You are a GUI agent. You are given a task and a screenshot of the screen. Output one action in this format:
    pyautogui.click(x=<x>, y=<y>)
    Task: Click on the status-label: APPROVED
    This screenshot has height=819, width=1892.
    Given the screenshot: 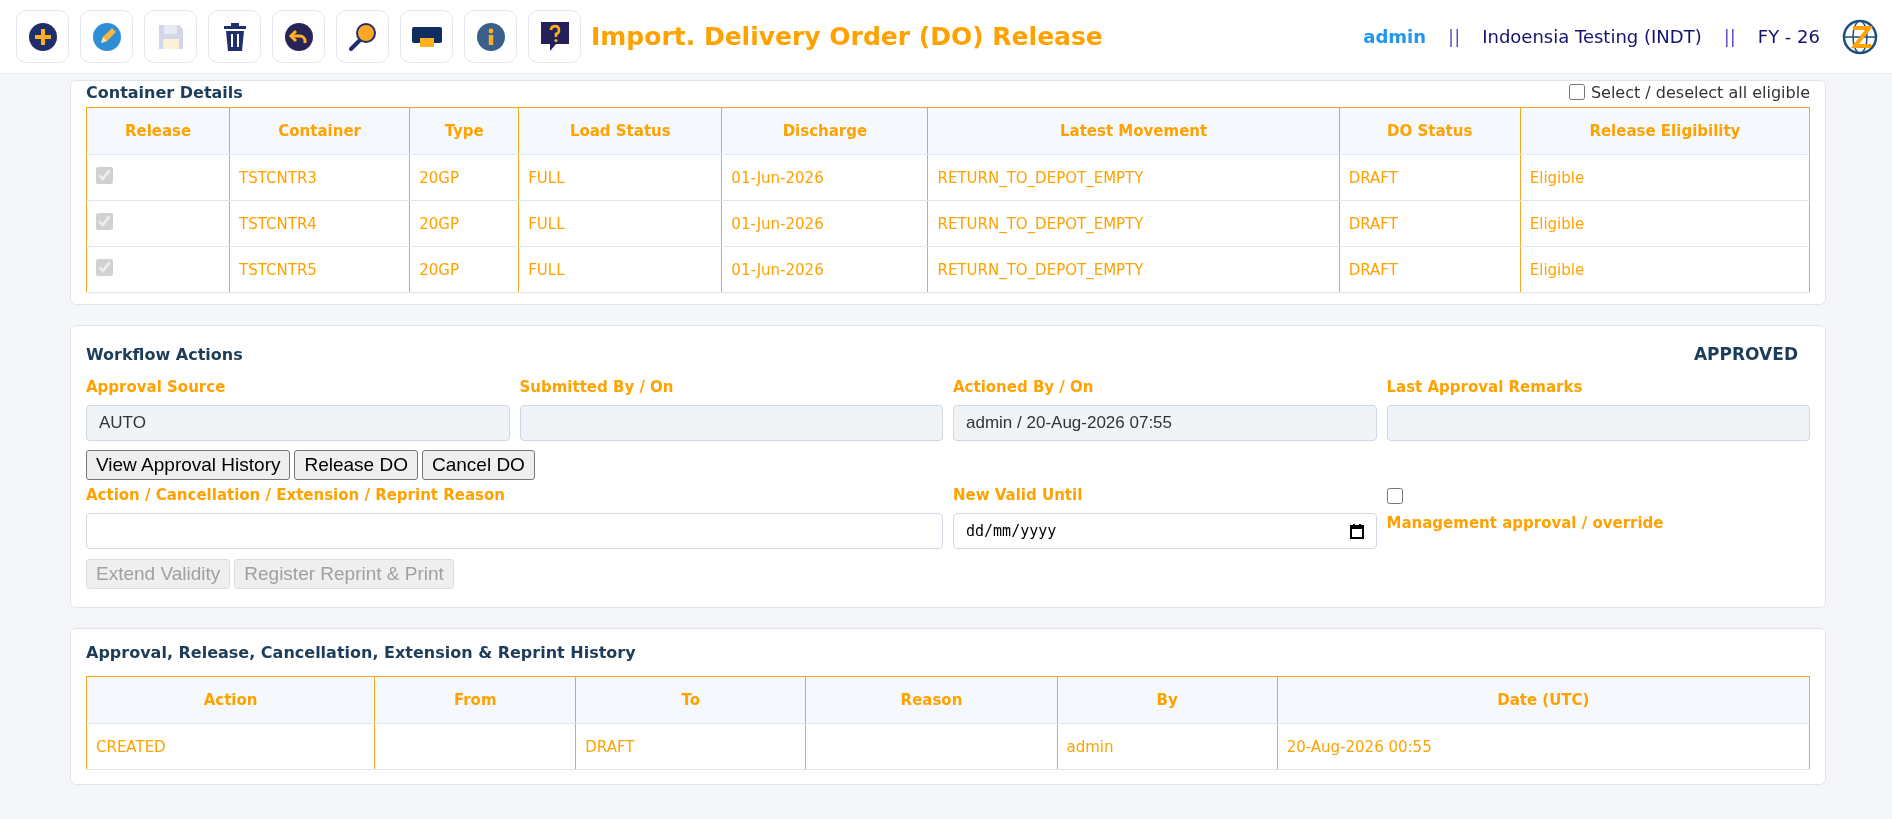 What is the action you would take?
    pyautogui.click(x=1745, y=354)
    